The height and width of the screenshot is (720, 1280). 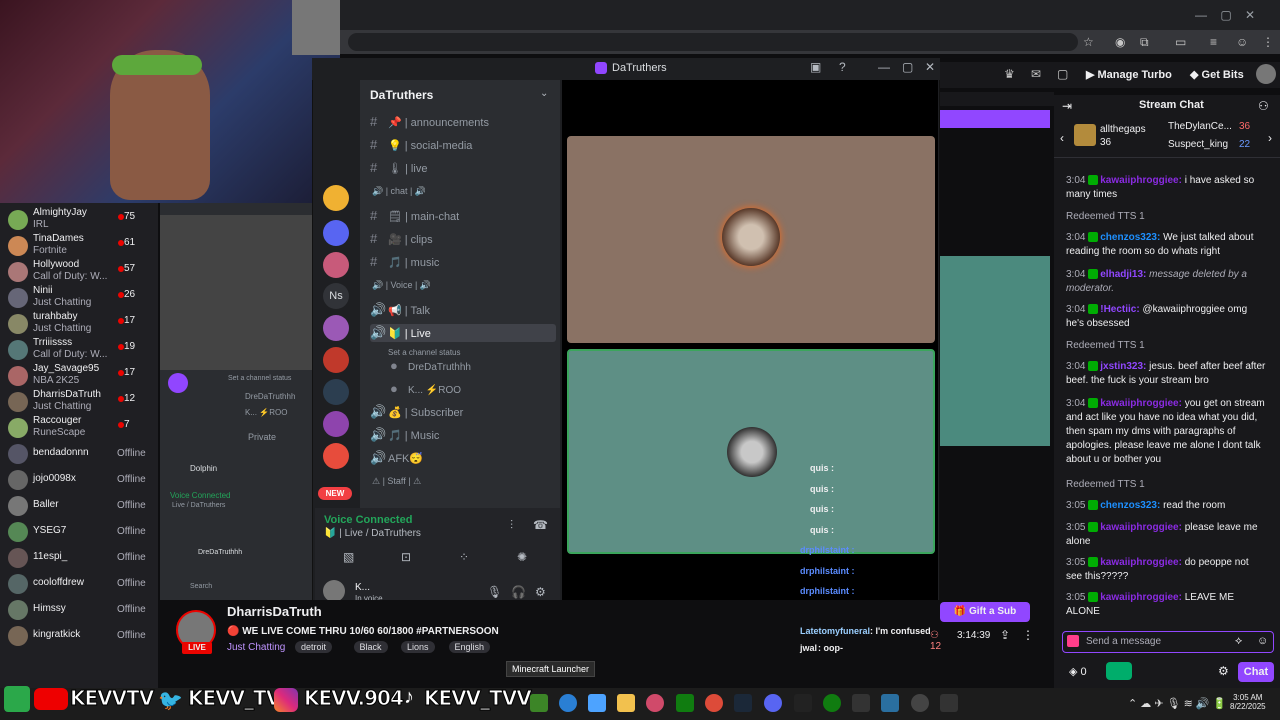 What do you see at coordinates (469, 647) in the screenshot?
I see `stream-tag: English` at bounding box center [469, 647].